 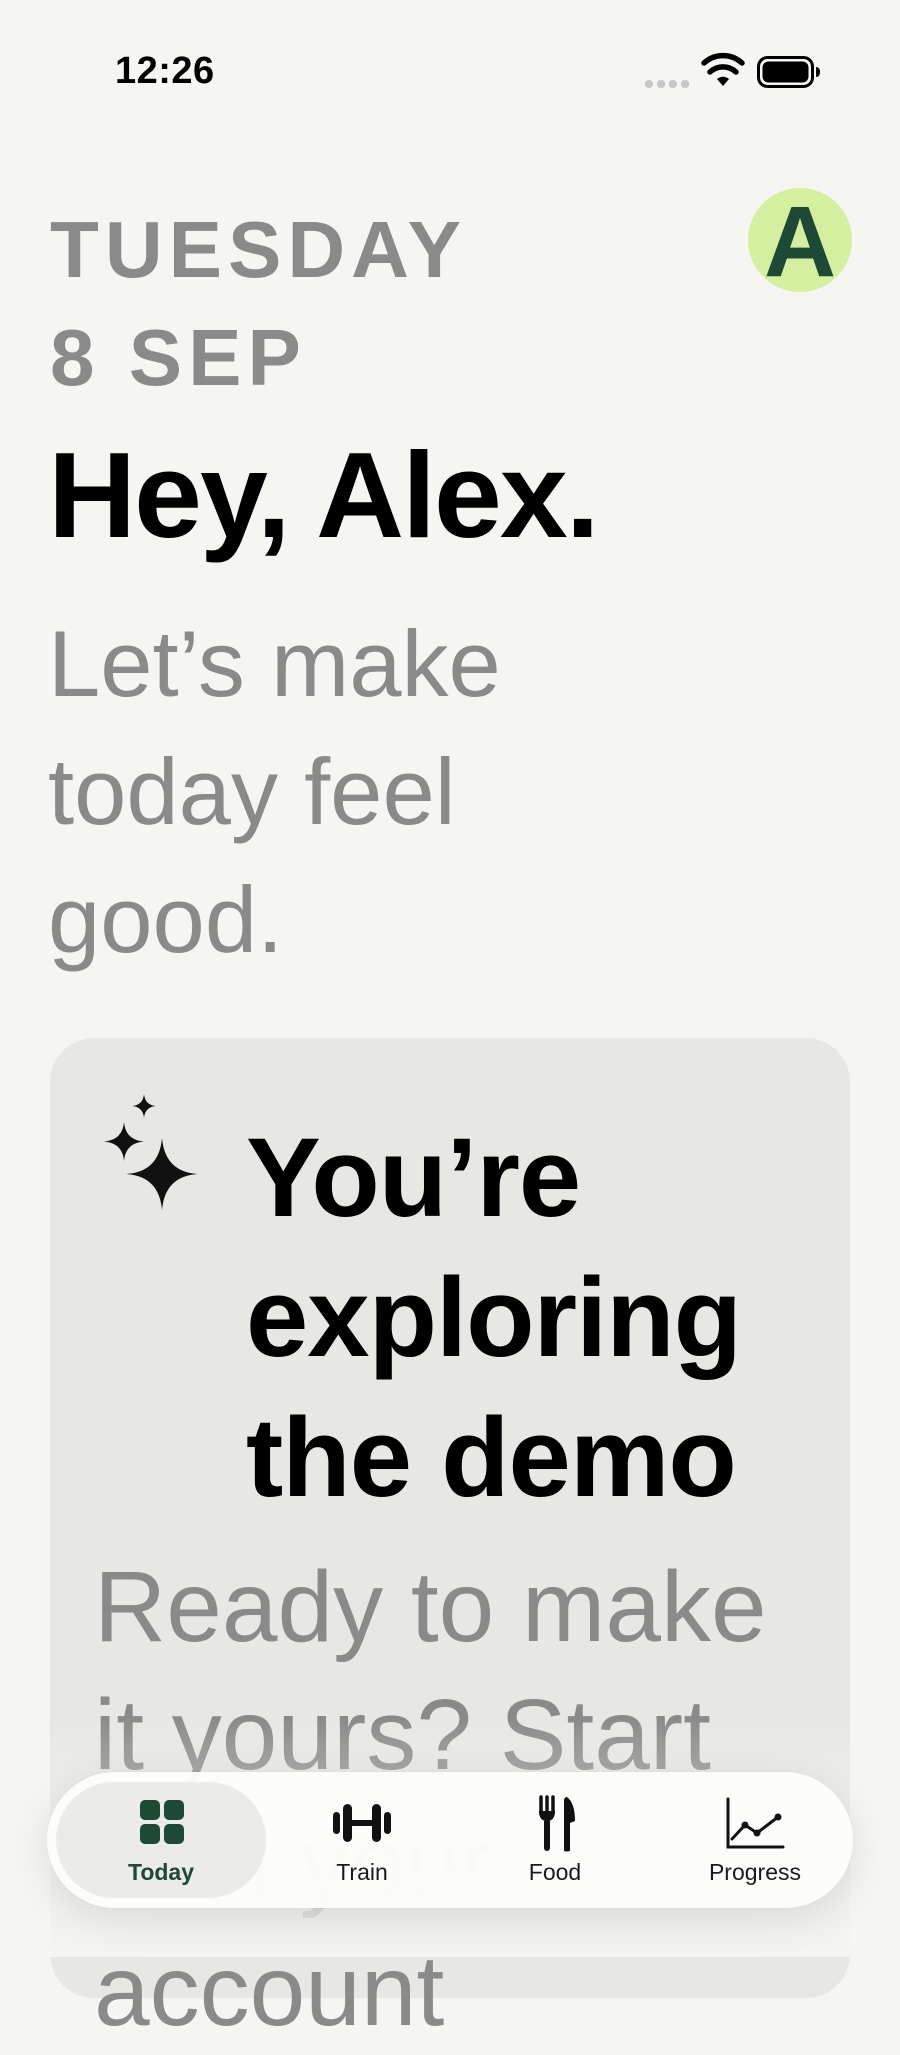 I want to click on tab-progress: Progress, so click(x=755, y=1840).